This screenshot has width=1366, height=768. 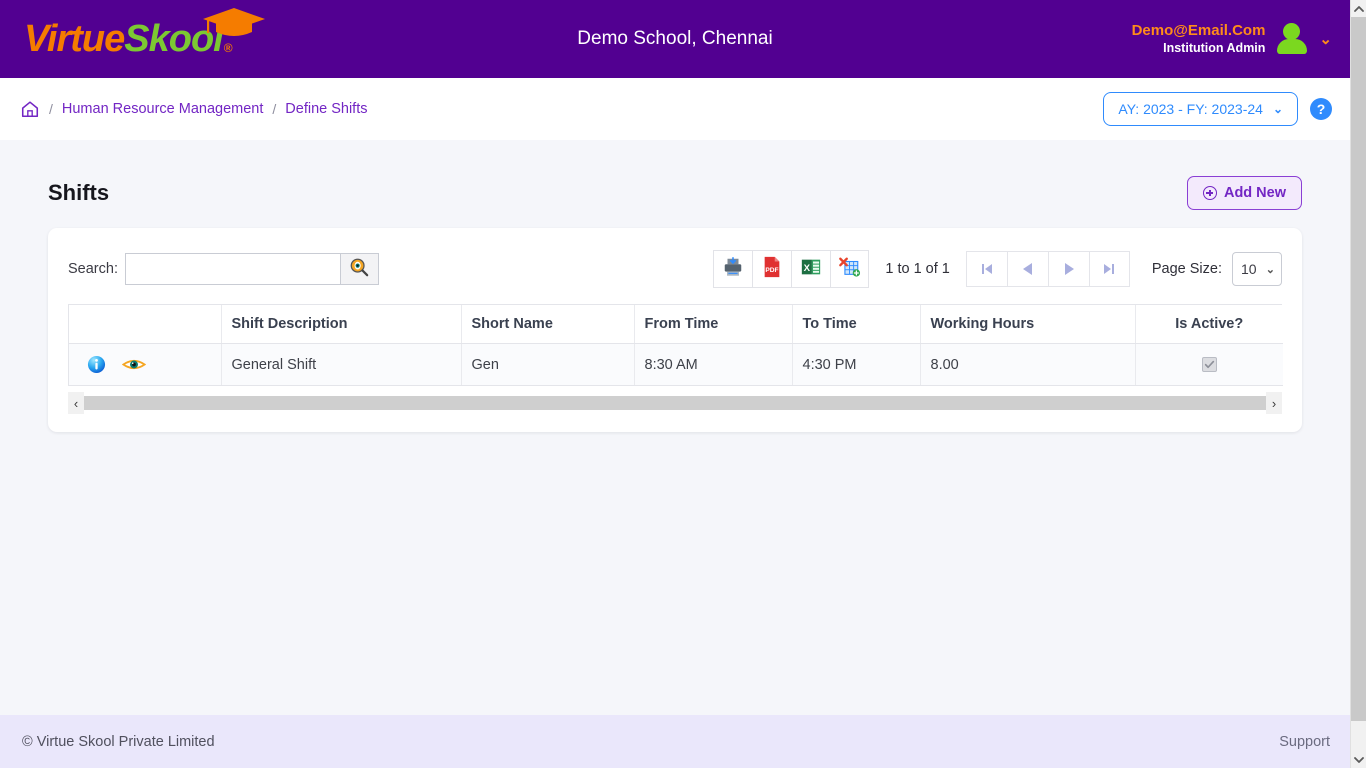 What do you see at coordinates (1325, 39) in the screenshot?
I see `user-menu-chevron-down-icon: ⌄` at bounding box center [1325, 39].